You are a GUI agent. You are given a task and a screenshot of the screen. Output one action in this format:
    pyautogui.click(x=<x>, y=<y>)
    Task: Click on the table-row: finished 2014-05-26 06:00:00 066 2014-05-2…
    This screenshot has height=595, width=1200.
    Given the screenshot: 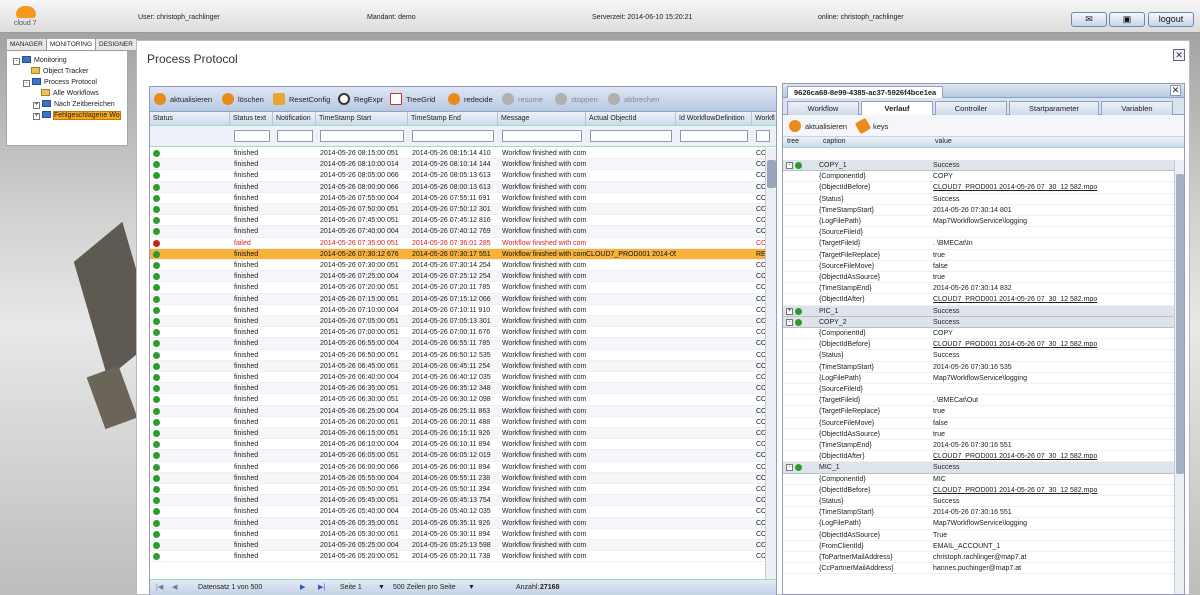 What is the action you would take?
    pyautogui.click(x=458, y=467)
    